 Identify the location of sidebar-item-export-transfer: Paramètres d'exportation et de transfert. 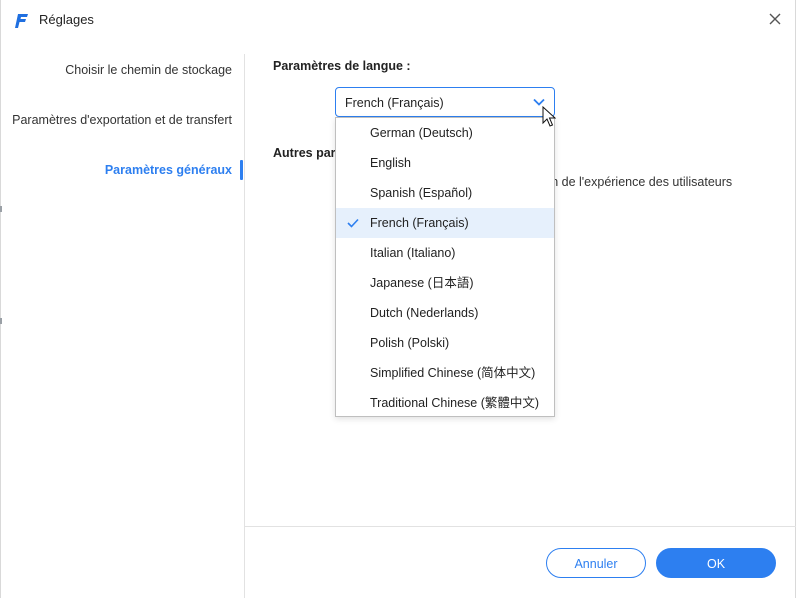
(122, 120).